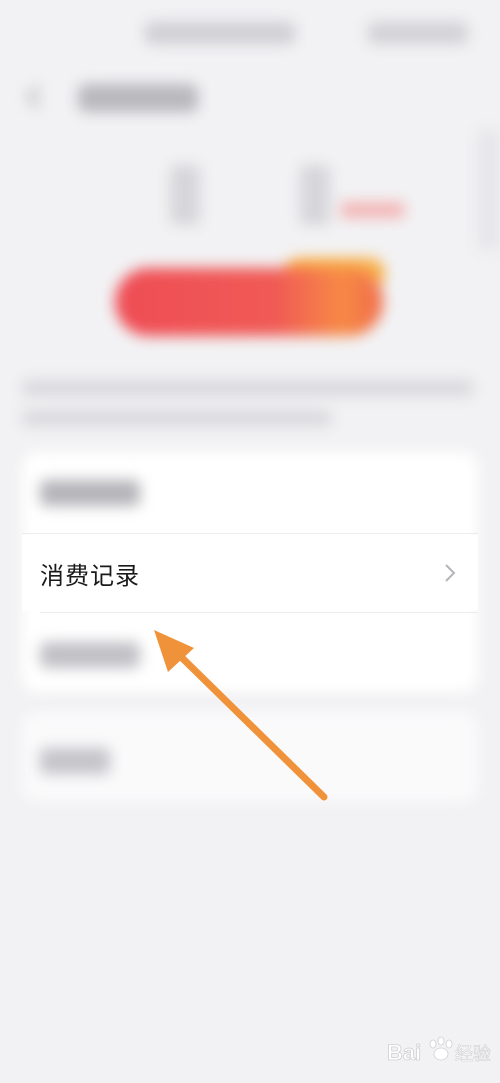 The width and height of the screenshot is (500, 1083). I want to click on watermark-logo: Bai 经验, so click(439, 1050).